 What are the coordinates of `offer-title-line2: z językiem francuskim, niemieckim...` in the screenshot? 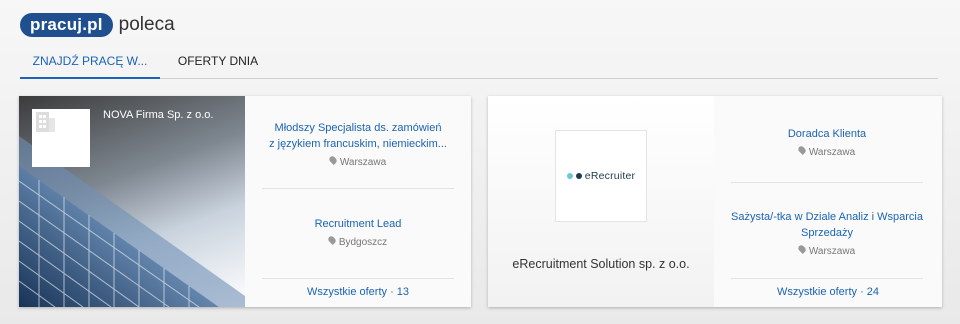 It's located at (358, 144).